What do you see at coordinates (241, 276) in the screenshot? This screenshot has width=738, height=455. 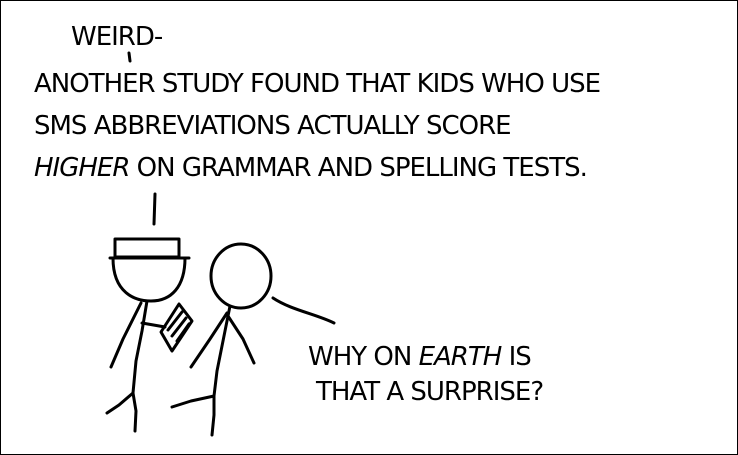 I see `plain-figure-head` at bounding box center [241, 276].